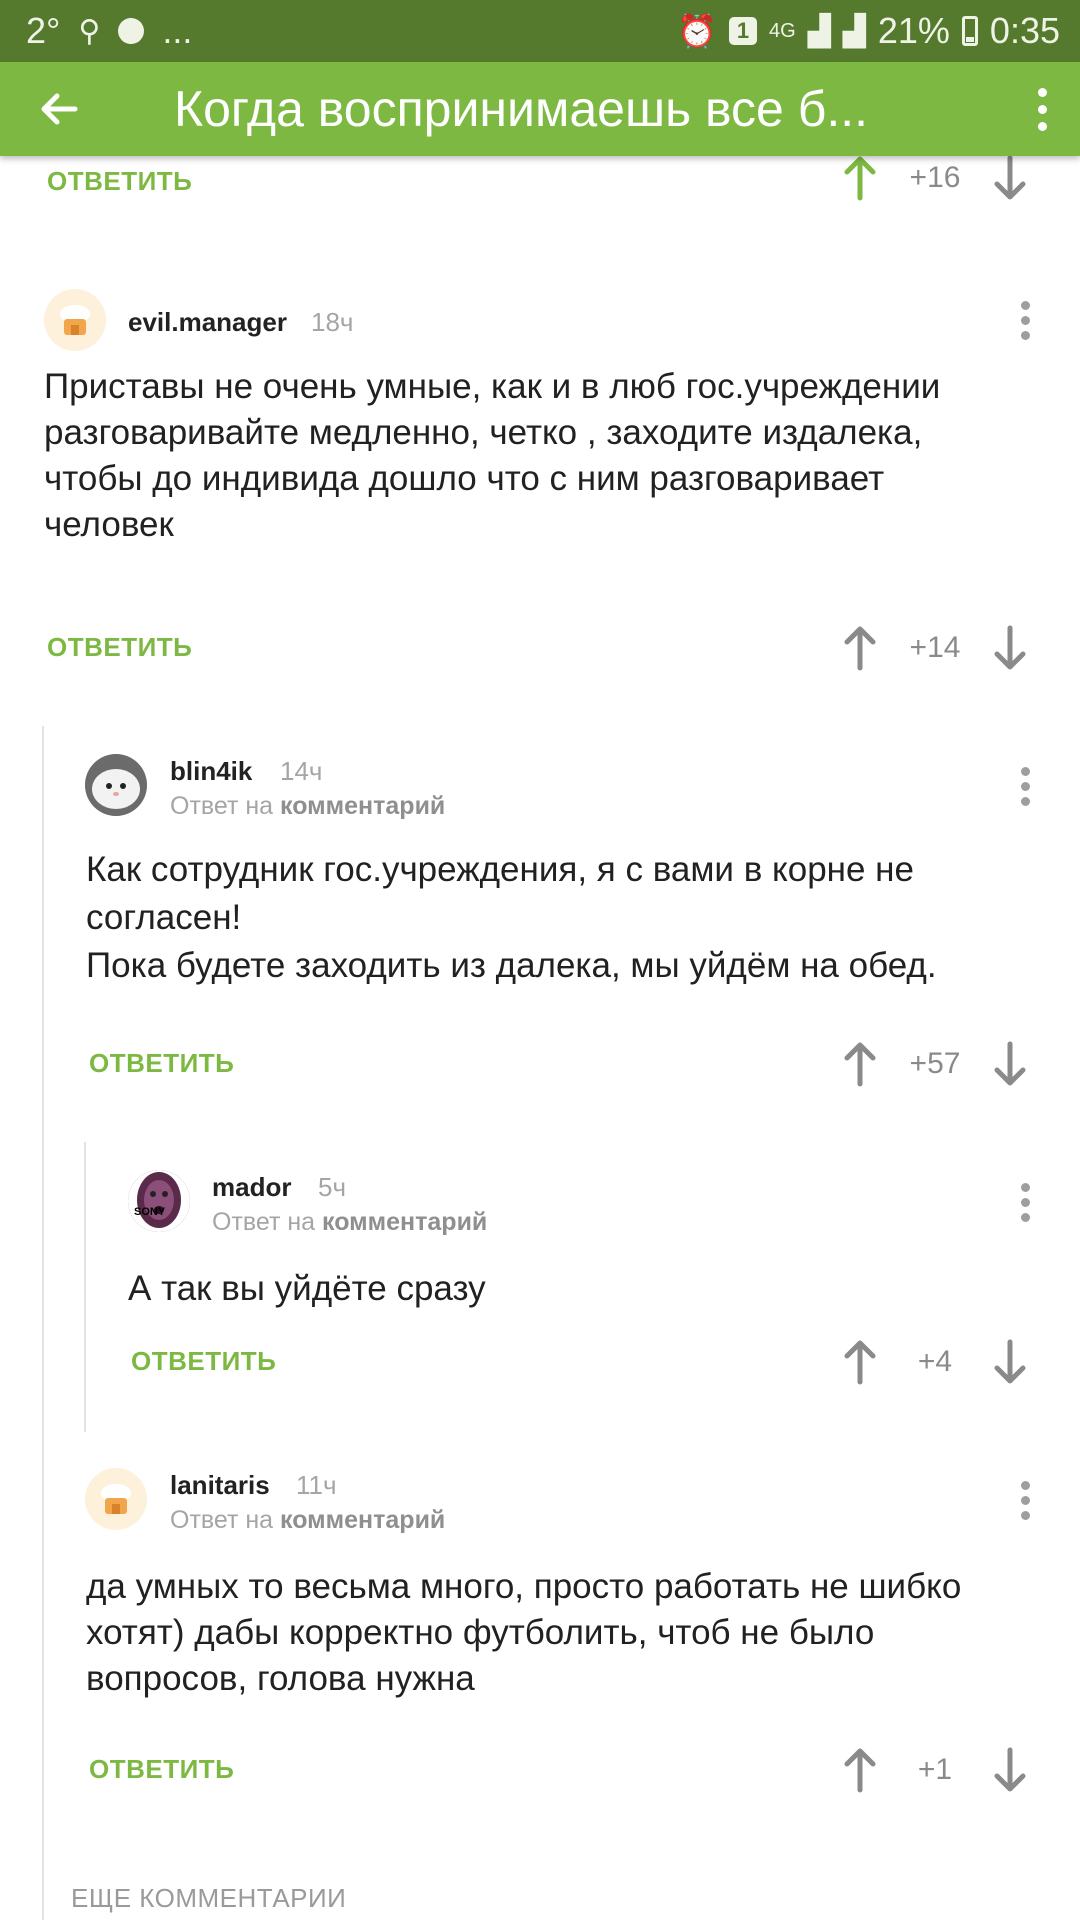 The width and height of the screenshot is (1080, 1920). What do you see at coordinates (854, 31) in the screenshot?
I see `signal2-icon: ▟` at bounding box center [854, 31].